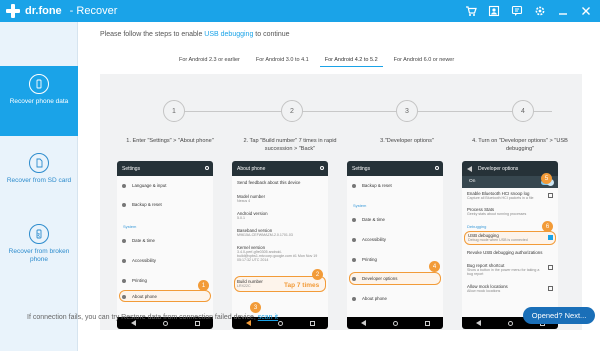  I want to click on back-arrow-icon, so click(469, 168).